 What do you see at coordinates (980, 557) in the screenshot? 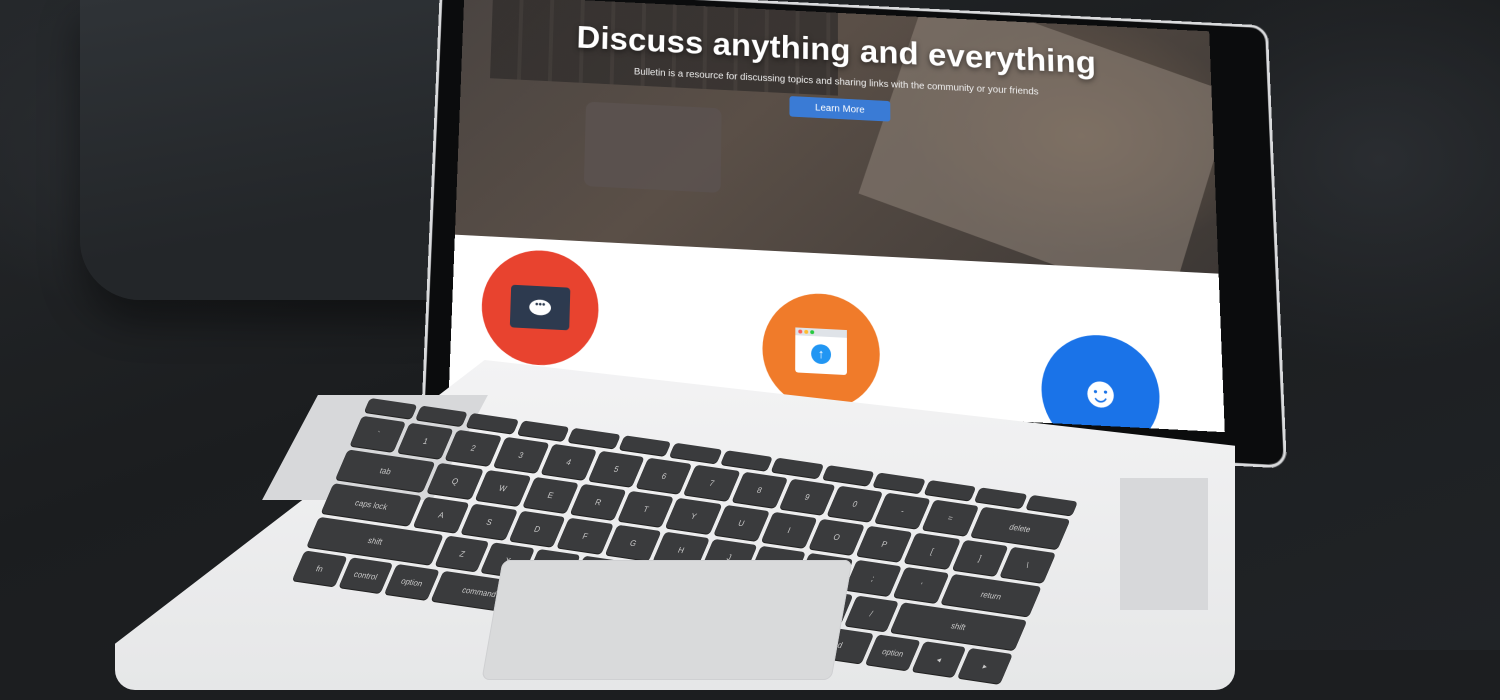
I see `key: ]` at bounding box center [980, 557].